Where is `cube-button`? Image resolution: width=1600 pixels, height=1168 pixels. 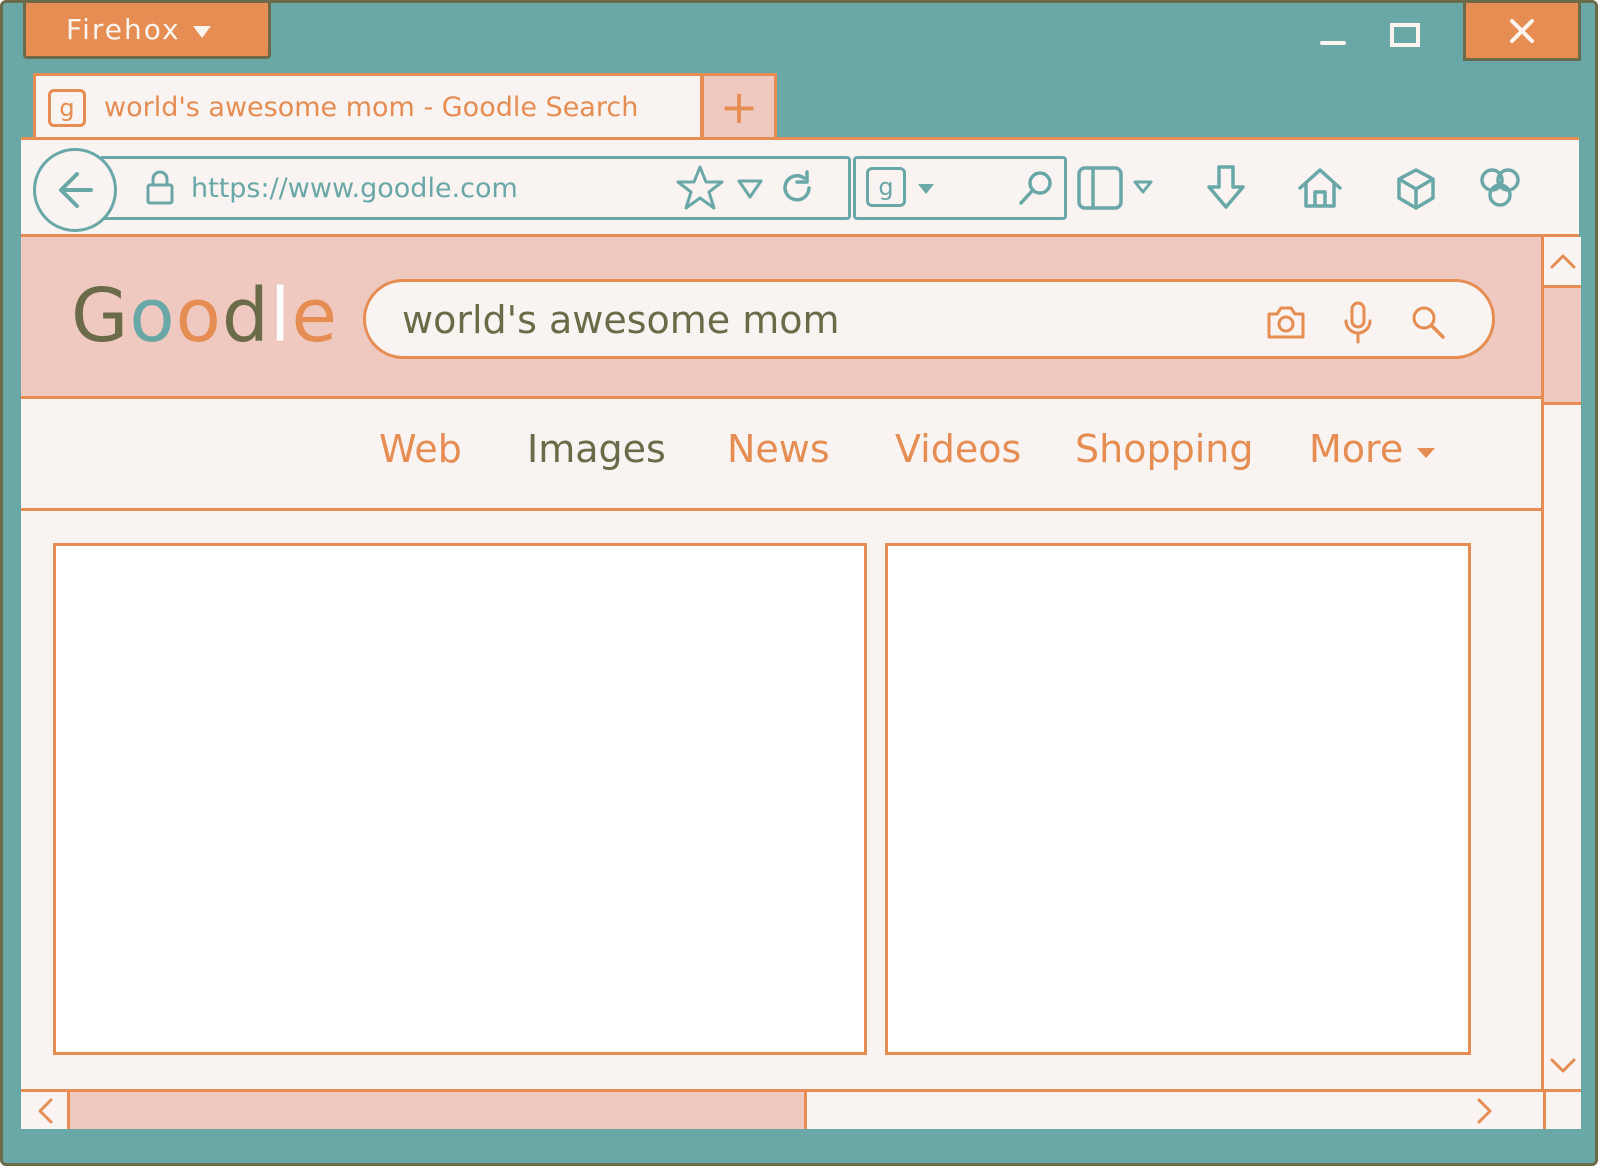 cube-button is located at coordinates (1416, 189).